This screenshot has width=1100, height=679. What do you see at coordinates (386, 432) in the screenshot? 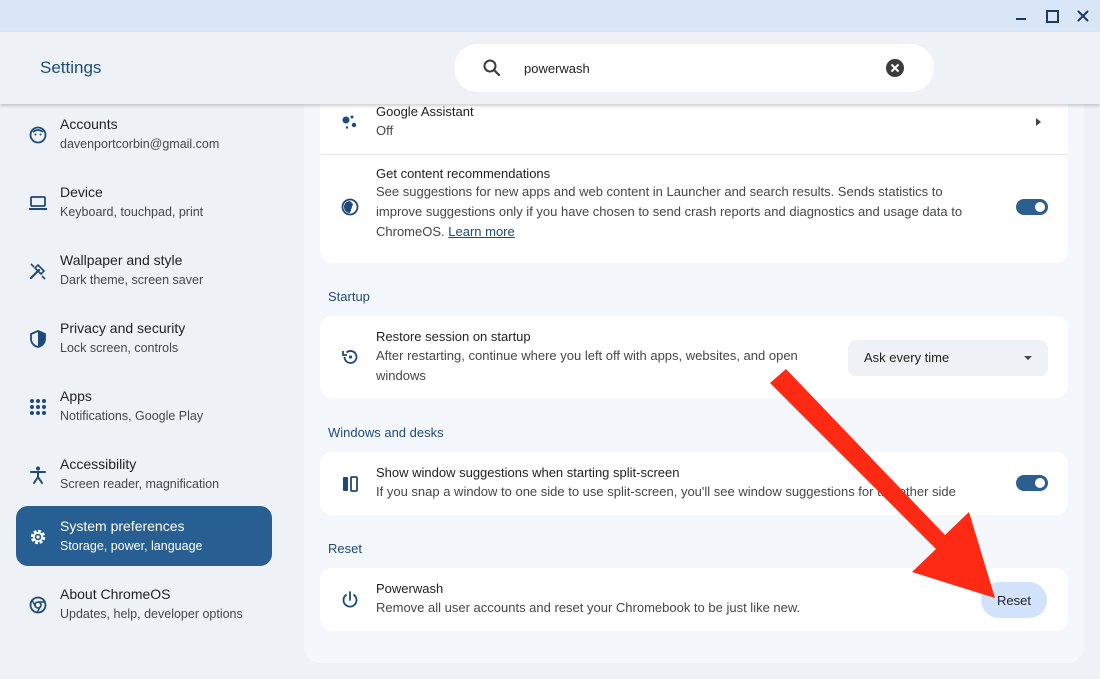
I see `section-title-windows-and-desks: Windows and desks` at bounding box center [386, 432].